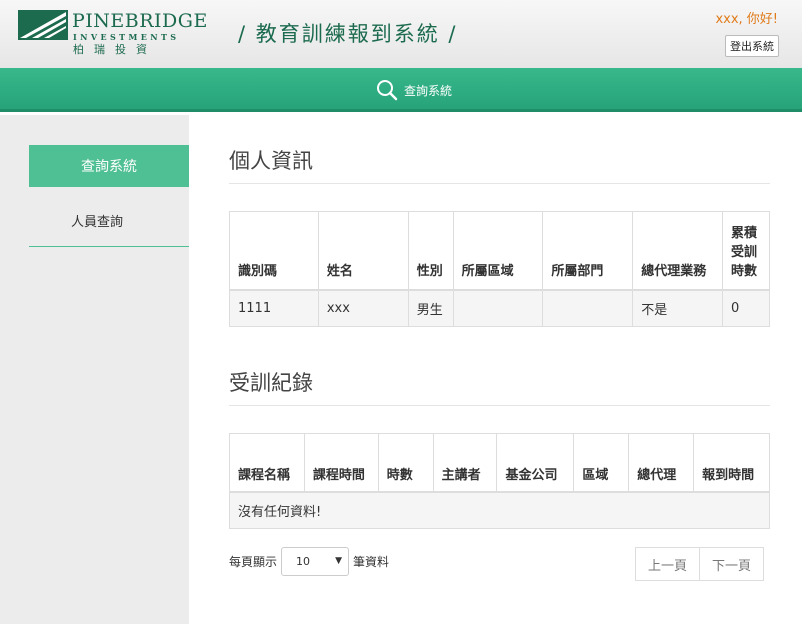 The image size is (802, 624). I want to click on nav-query-system: 查詢系統, so click(414, 90).